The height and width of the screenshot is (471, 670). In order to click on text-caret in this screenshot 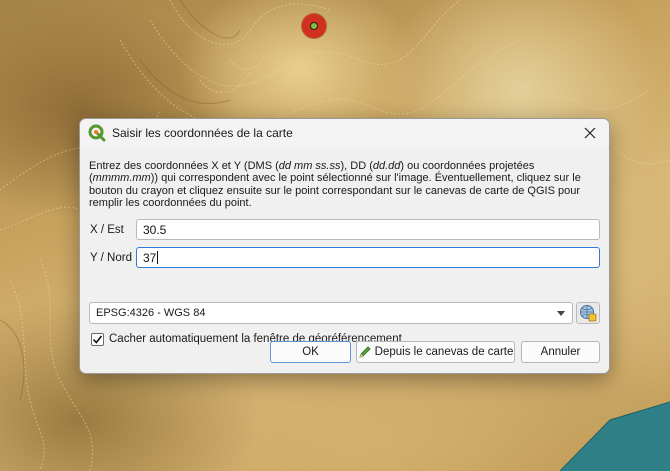, I will do `click(158, 257)`.